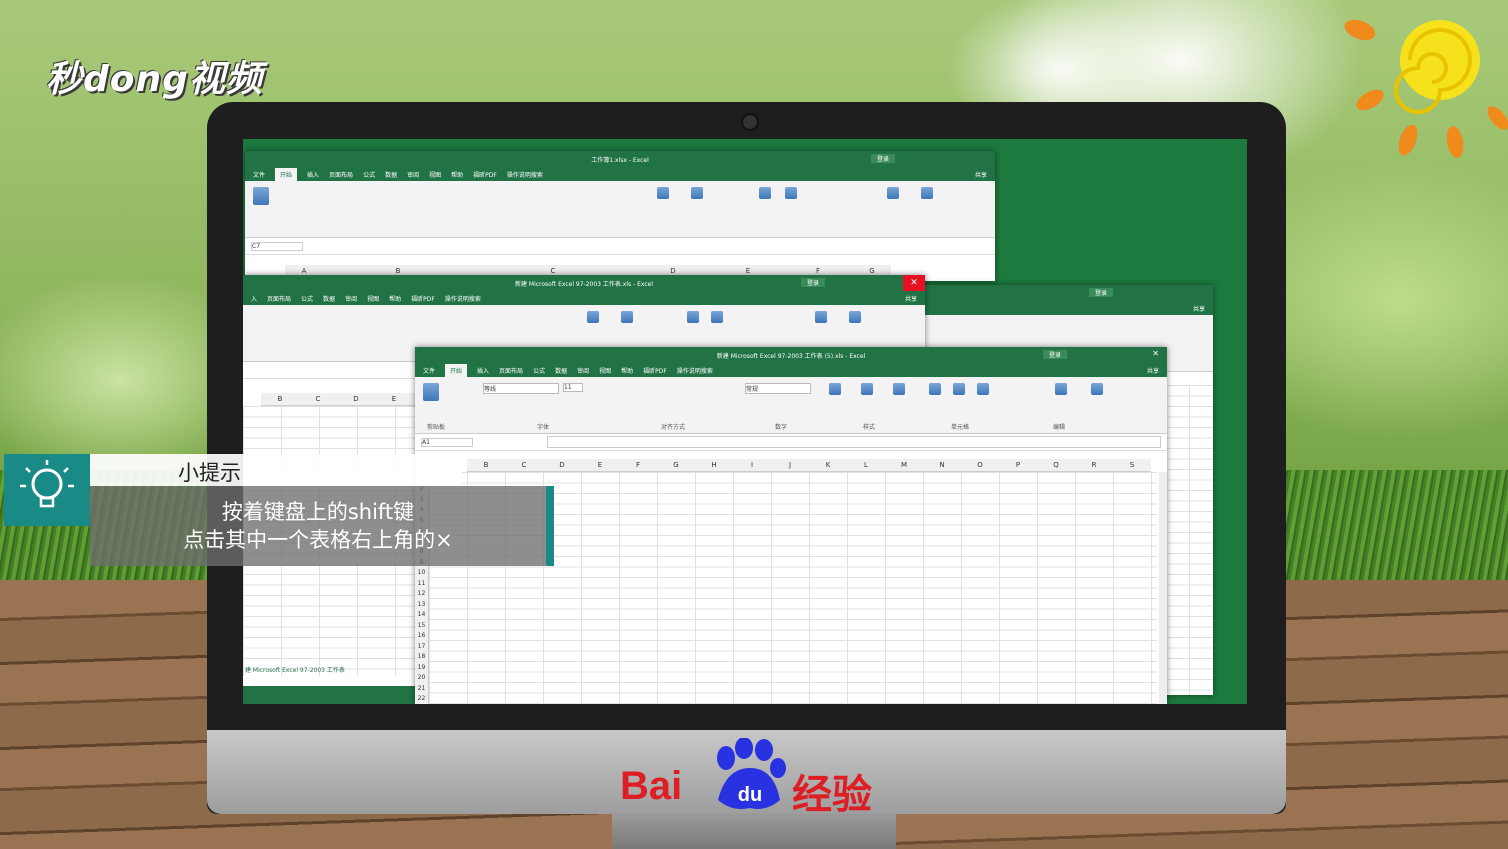 Image resolution: width=1508 pixels, height=849 pixels. I want to click on row-22: 22, so click(421, 699).